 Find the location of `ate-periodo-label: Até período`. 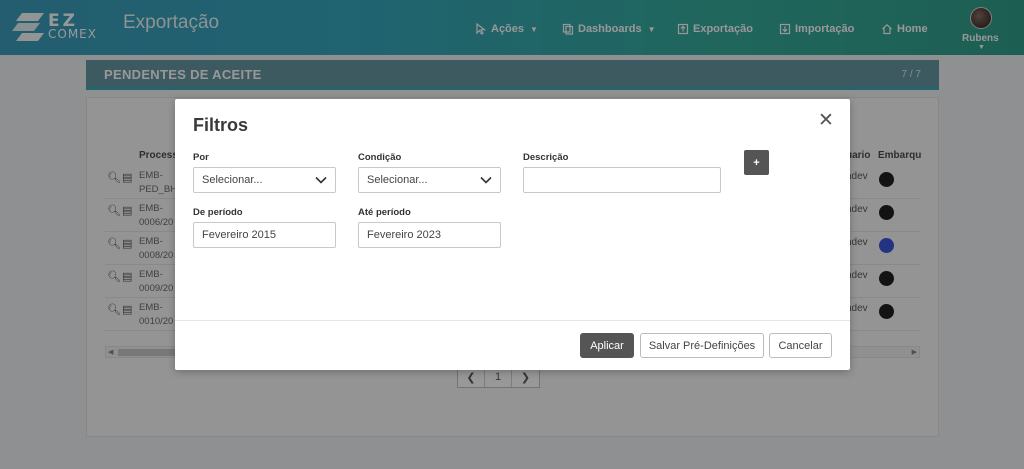

ate-periodo-label: Até período is located at coordinates (384, 212).